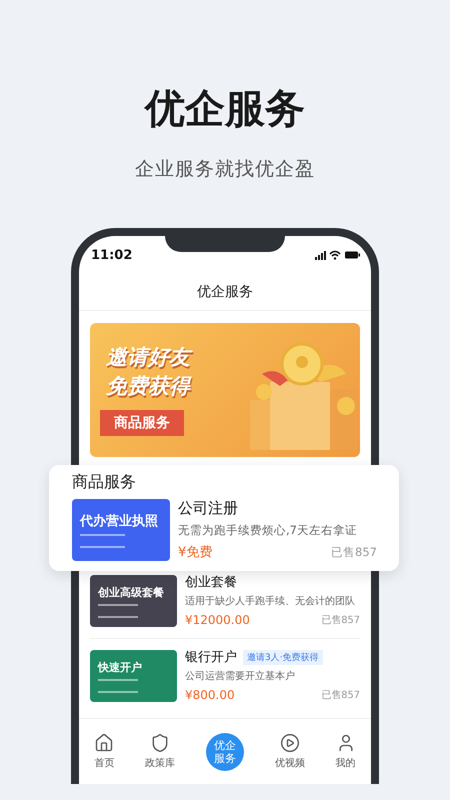 The image size is (450, 800). I want to click on hero-title: 优企服务, so click(225, 109).